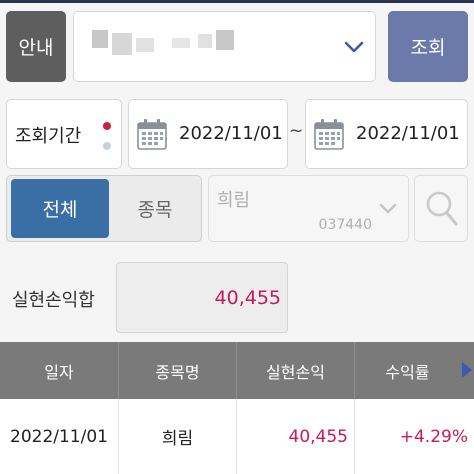  I want to click on notice-button: 안내, so click(36, 46).